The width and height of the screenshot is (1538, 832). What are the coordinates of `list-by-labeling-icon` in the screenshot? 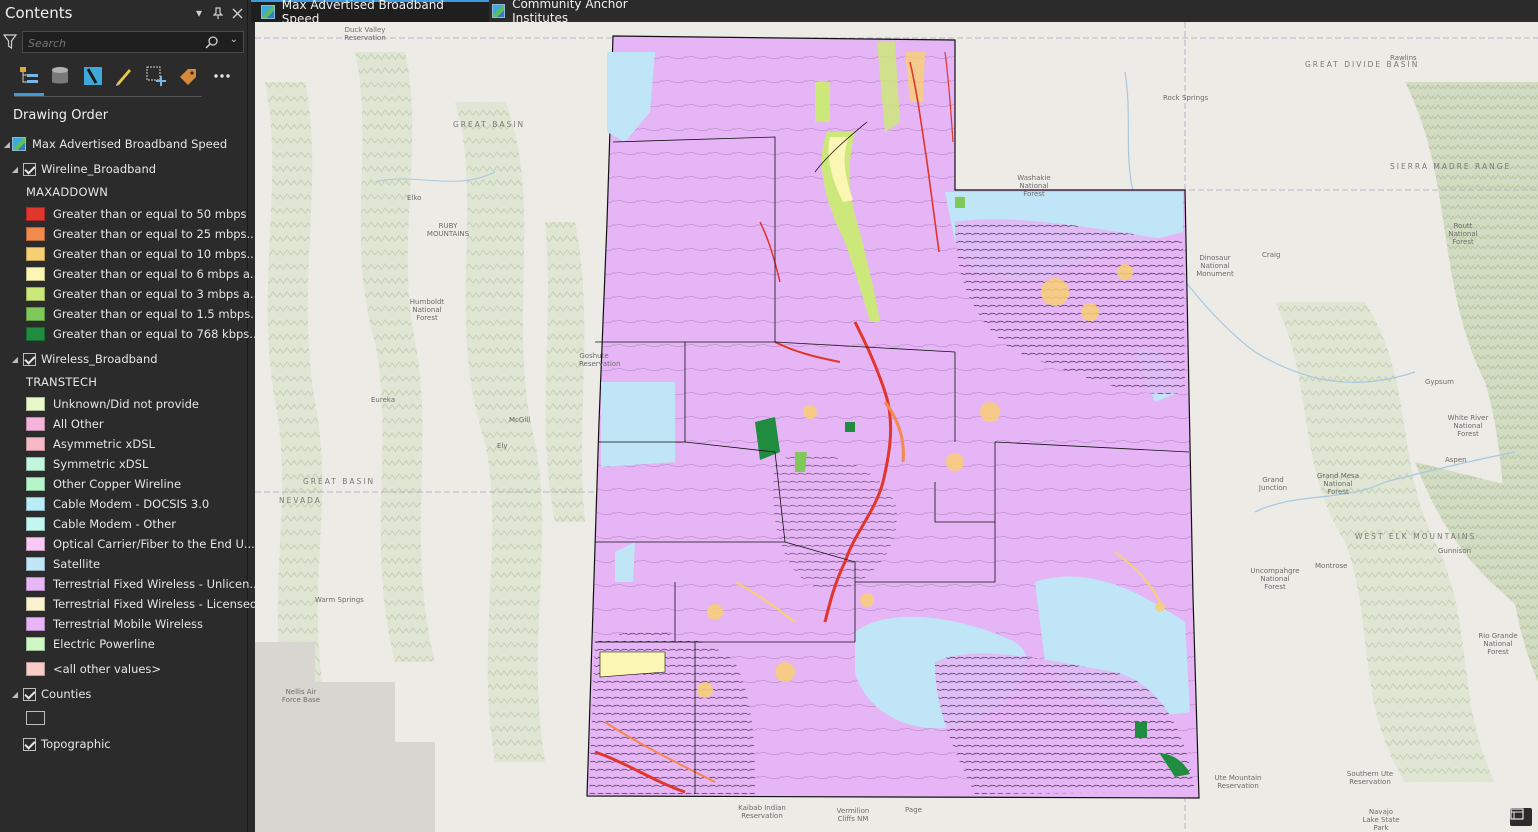 It's located at (188, 76).